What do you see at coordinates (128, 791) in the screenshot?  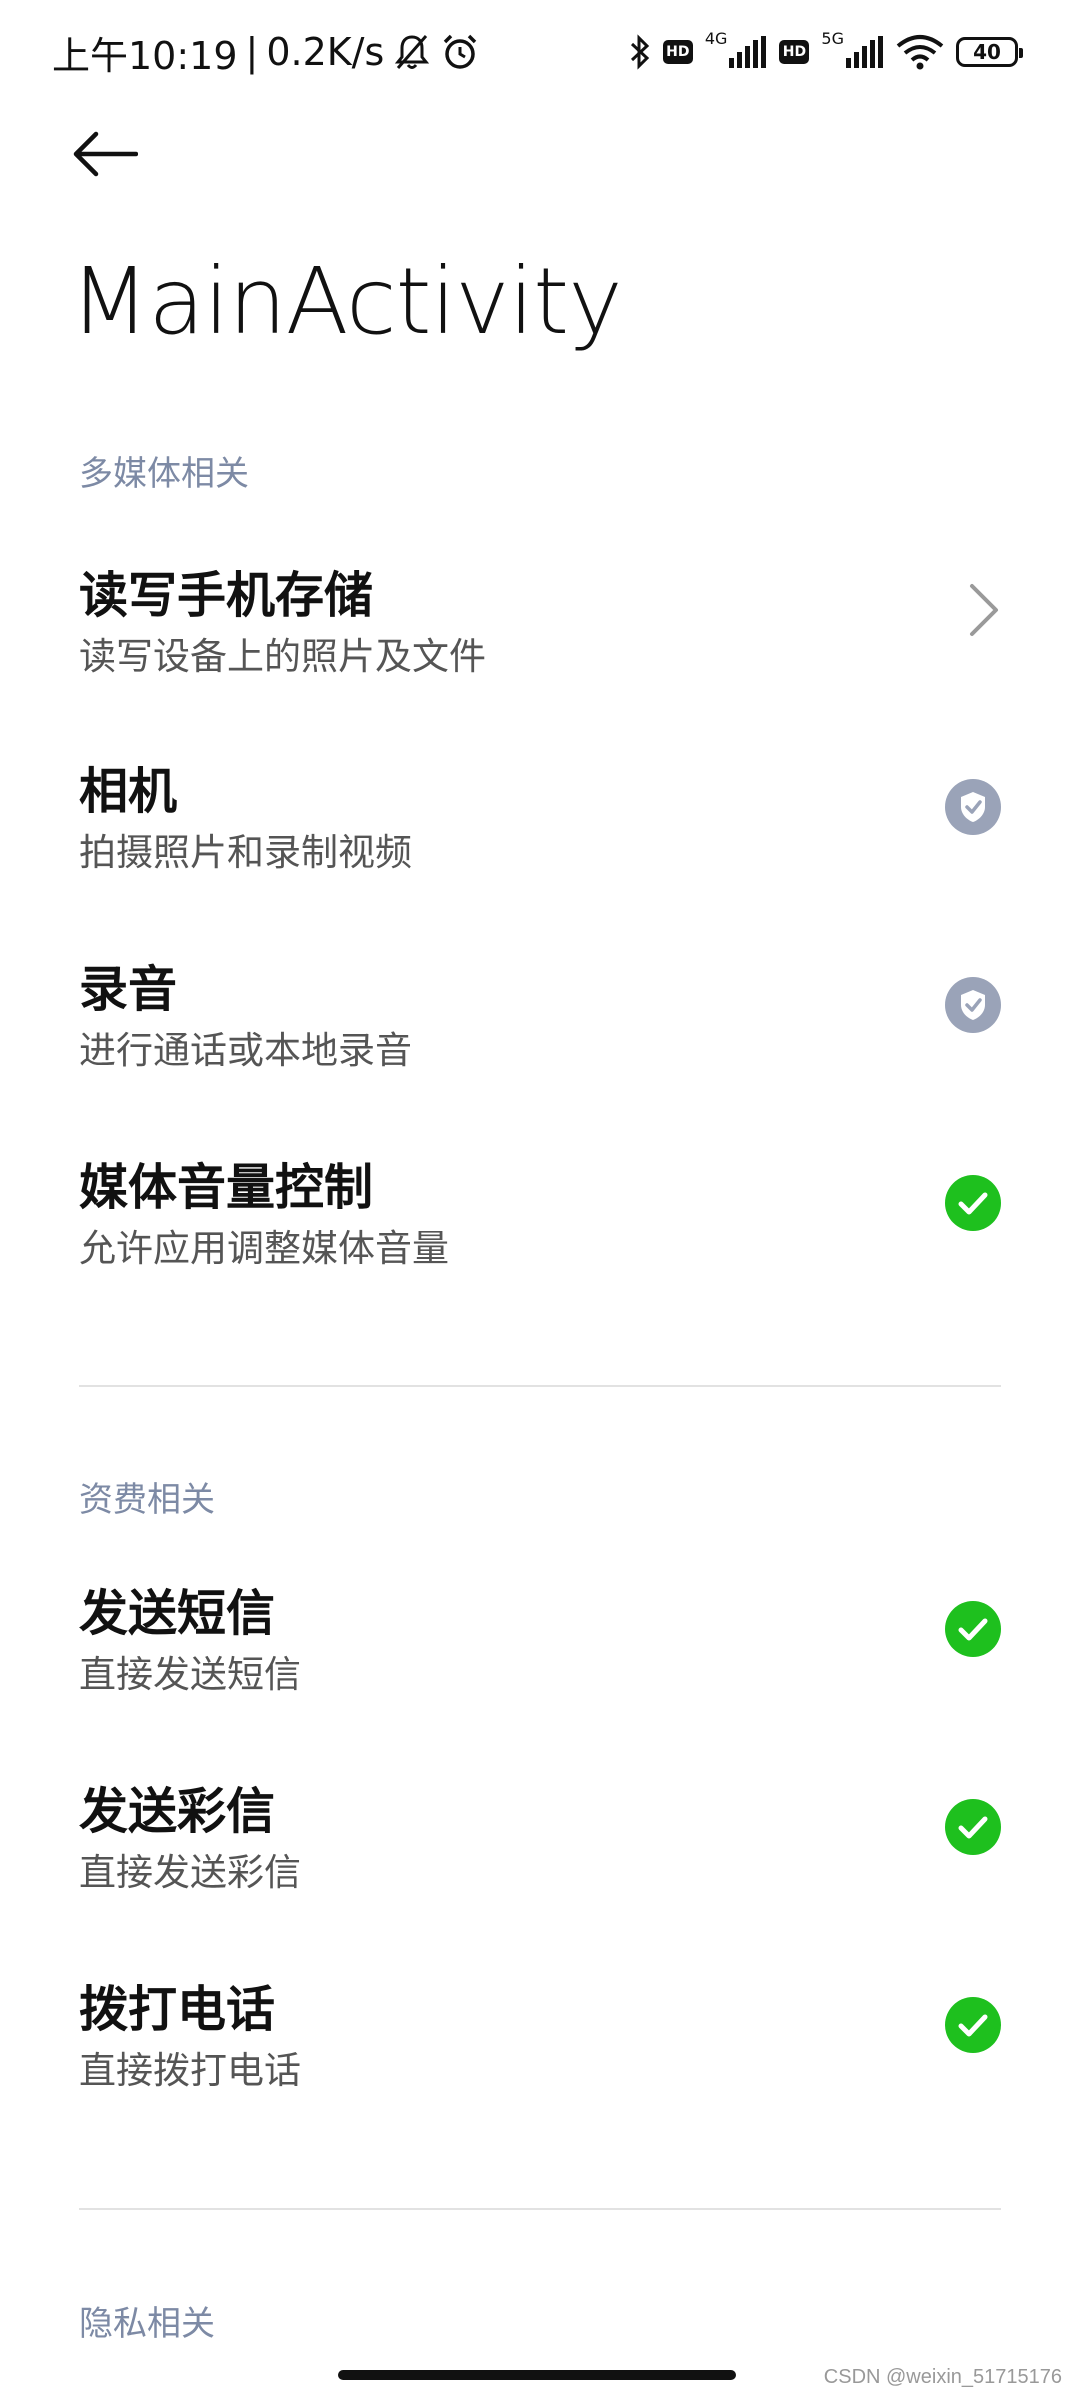 I see `permission-title: 相机` at bounding box center [128, 791].